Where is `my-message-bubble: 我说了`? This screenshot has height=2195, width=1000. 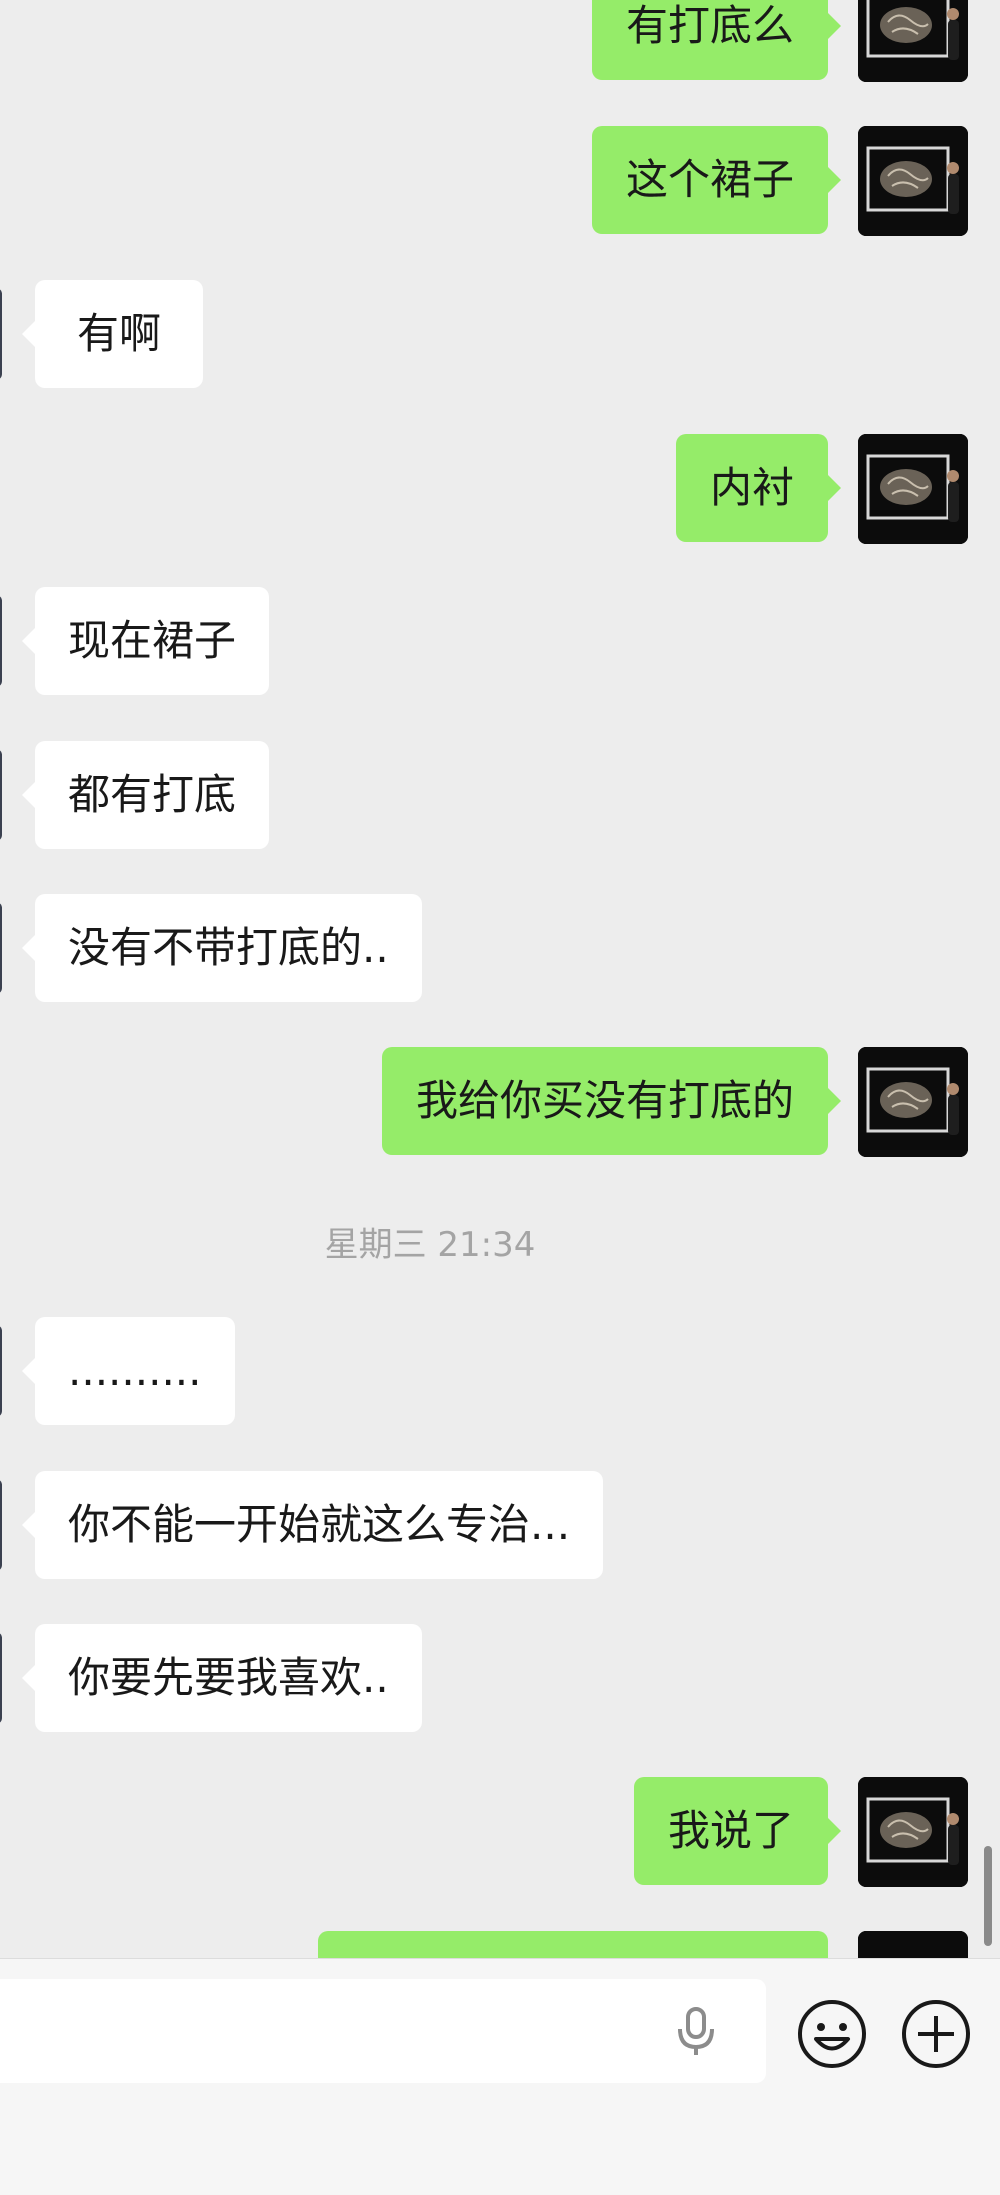
my-message-bubble: 我说了 is located at coordinates (737, 1831).